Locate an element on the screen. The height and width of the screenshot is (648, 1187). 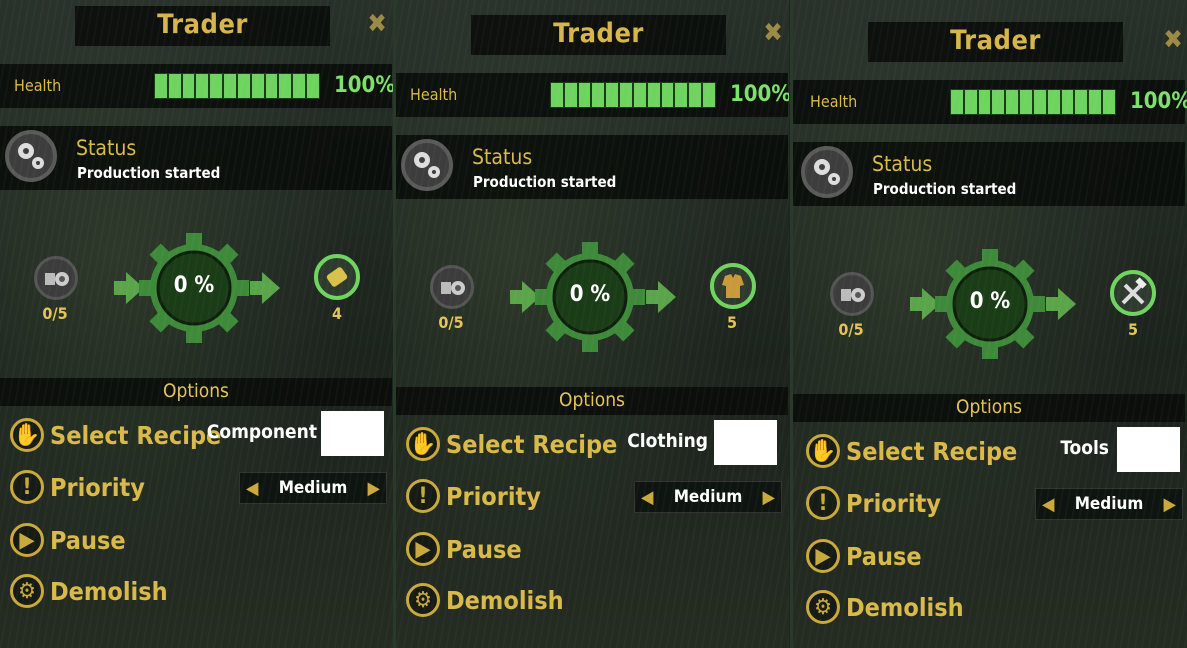
output-count: 4 is located at coordinates (336, 313).